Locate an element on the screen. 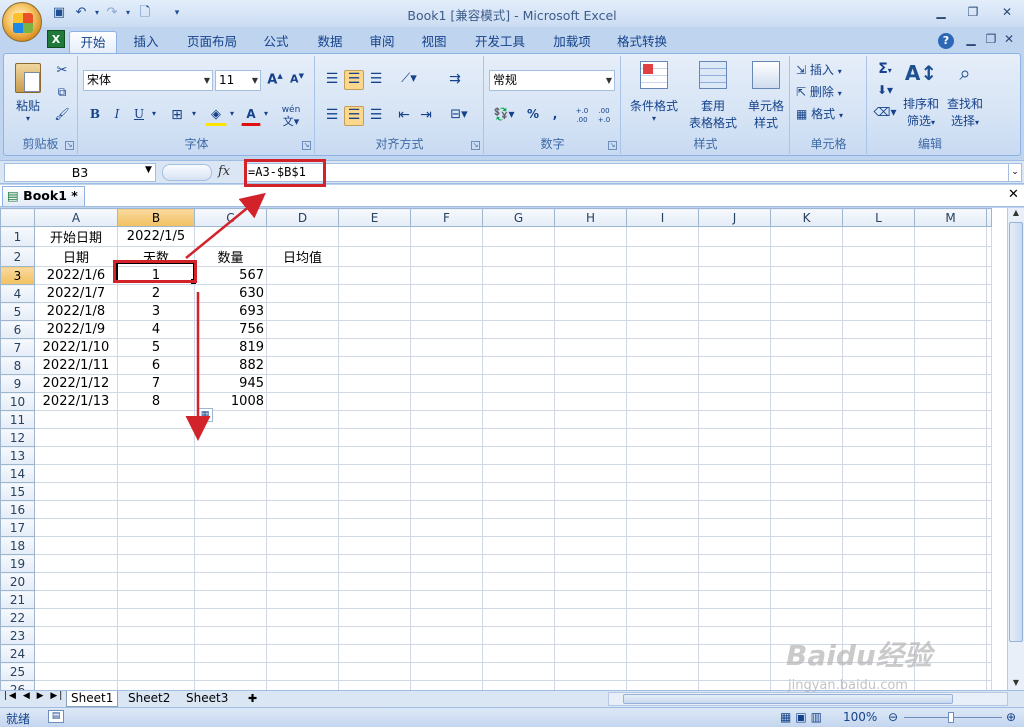 This screenshot has height=727, width=1024. office-logo-icon is located at coordinates (23, 23).